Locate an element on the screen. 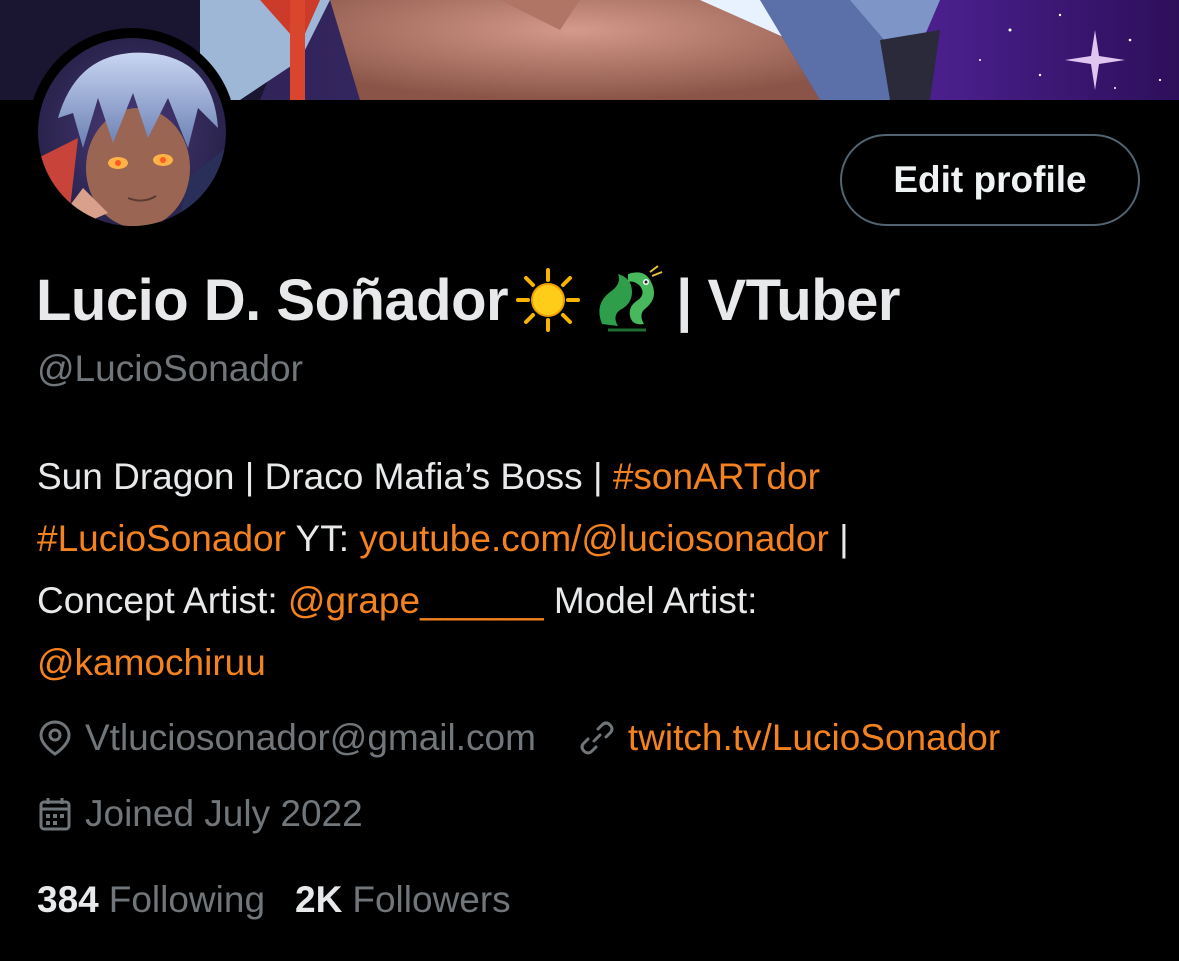 The width and height of the screenshot is (1179, 961). user-handle: @LucioSonador is located at coordinates (170, 368).